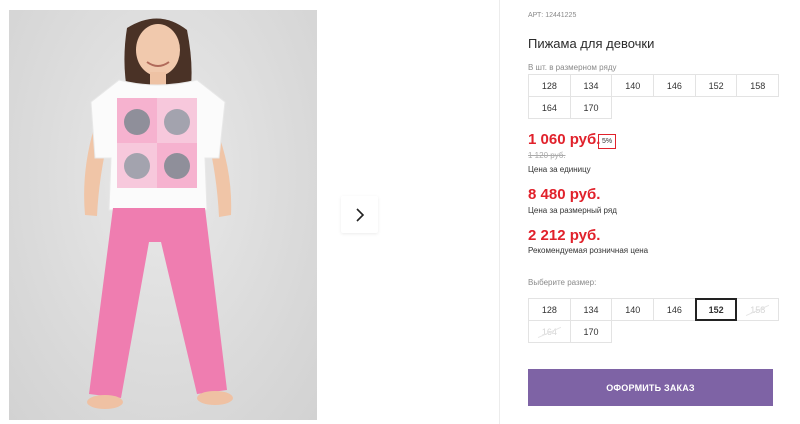 This screenshot has height=424, width=800. Describe the element at coordinates (758, 309) in the screenshot. I see `size-option-disabled: 158` at that location.